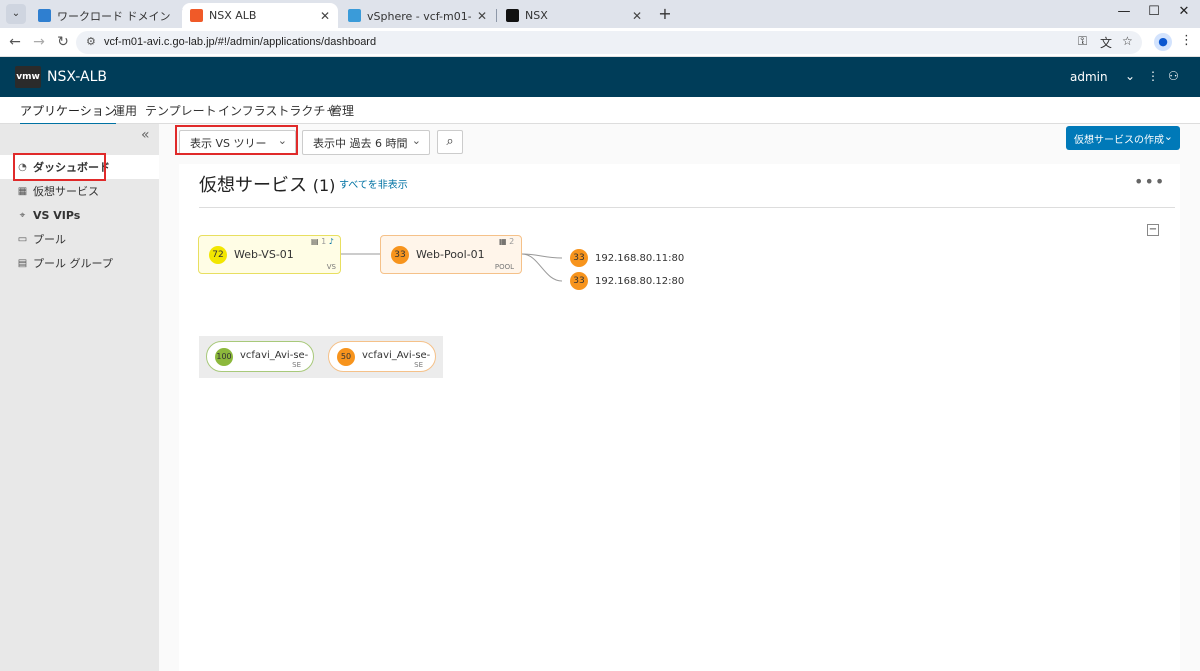 The image size is (1200, 671). Describe the element at coordinates (512, 241) in the screenshot. I see `server-count: 2` at that location.